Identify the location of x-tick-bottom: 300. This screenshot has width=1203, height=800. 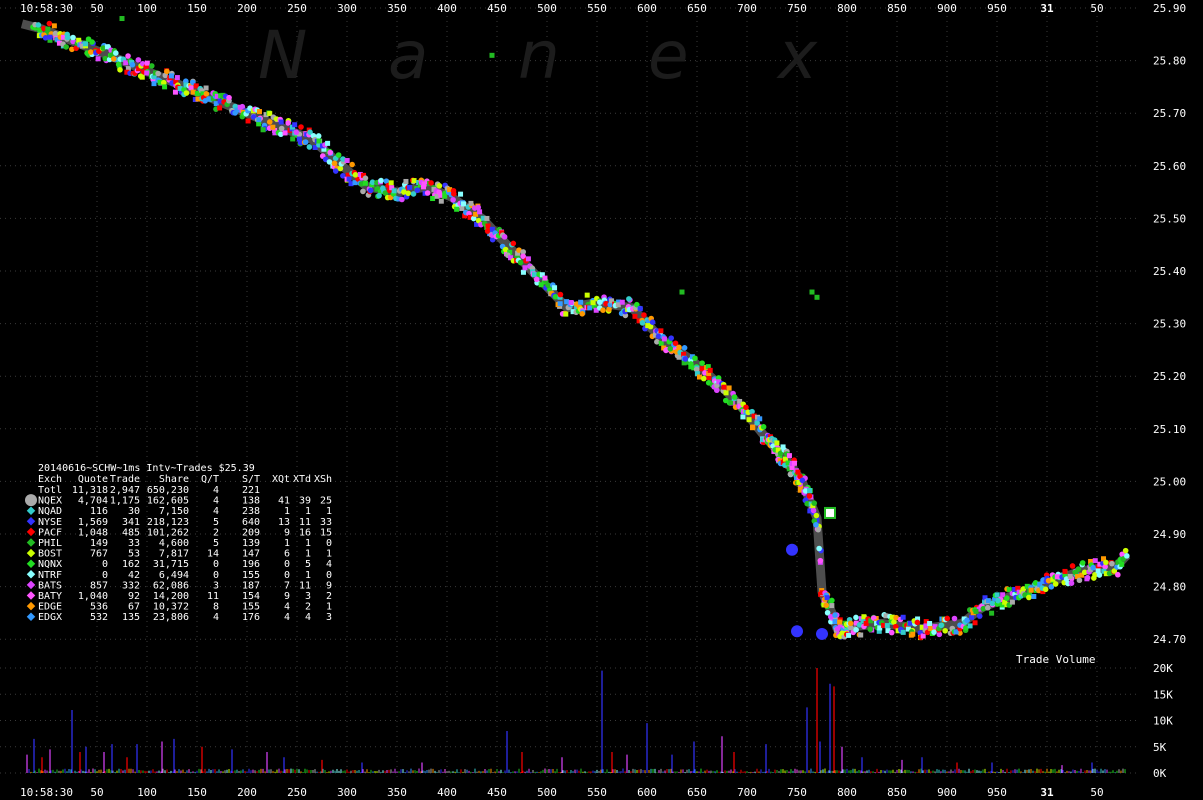
(347, 792).